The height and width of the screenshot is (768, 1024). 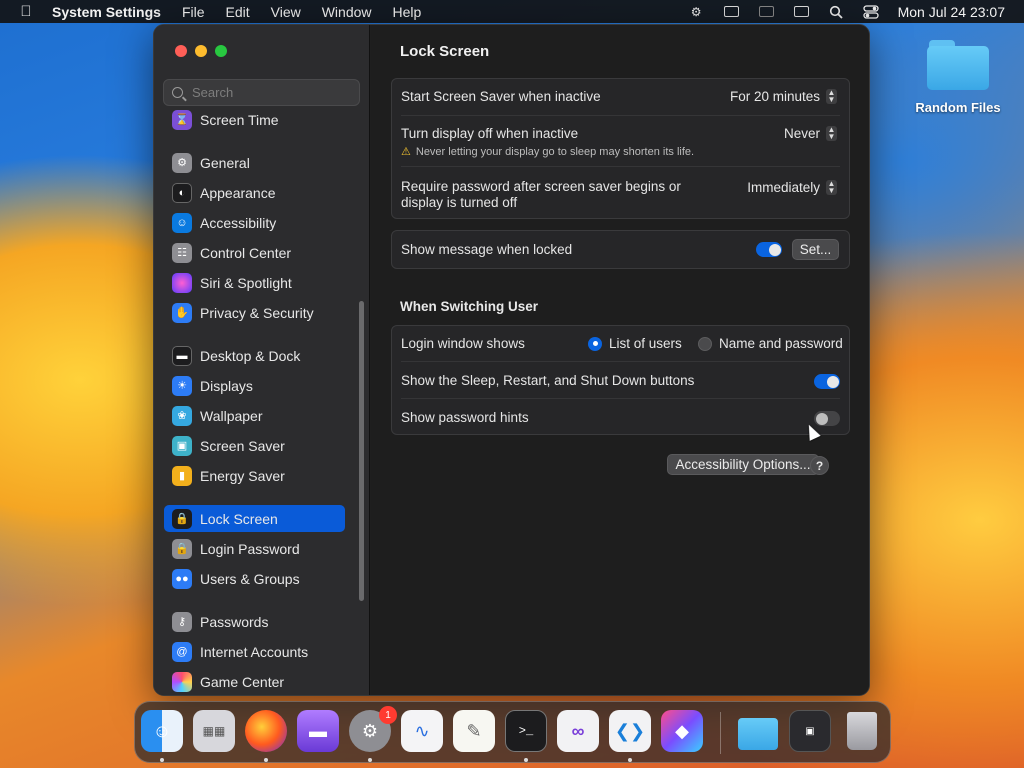 I want to click on menu-help: Help, so click(x=407, y=12).